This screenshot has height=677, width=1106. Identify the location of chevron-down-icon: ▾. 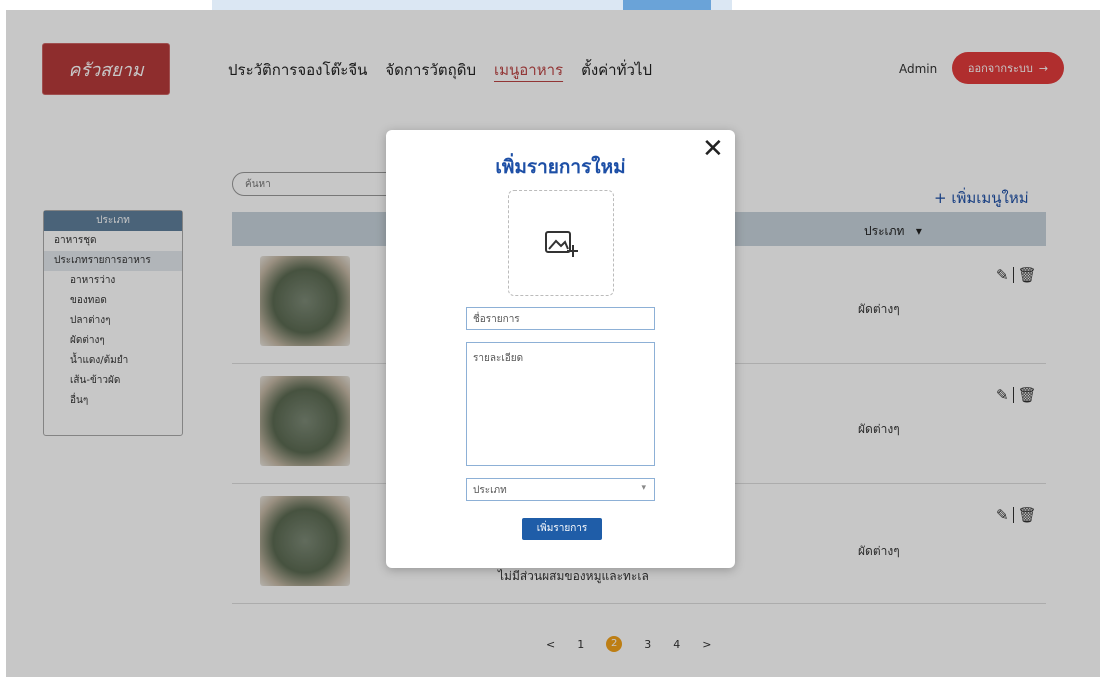
(643, 488).